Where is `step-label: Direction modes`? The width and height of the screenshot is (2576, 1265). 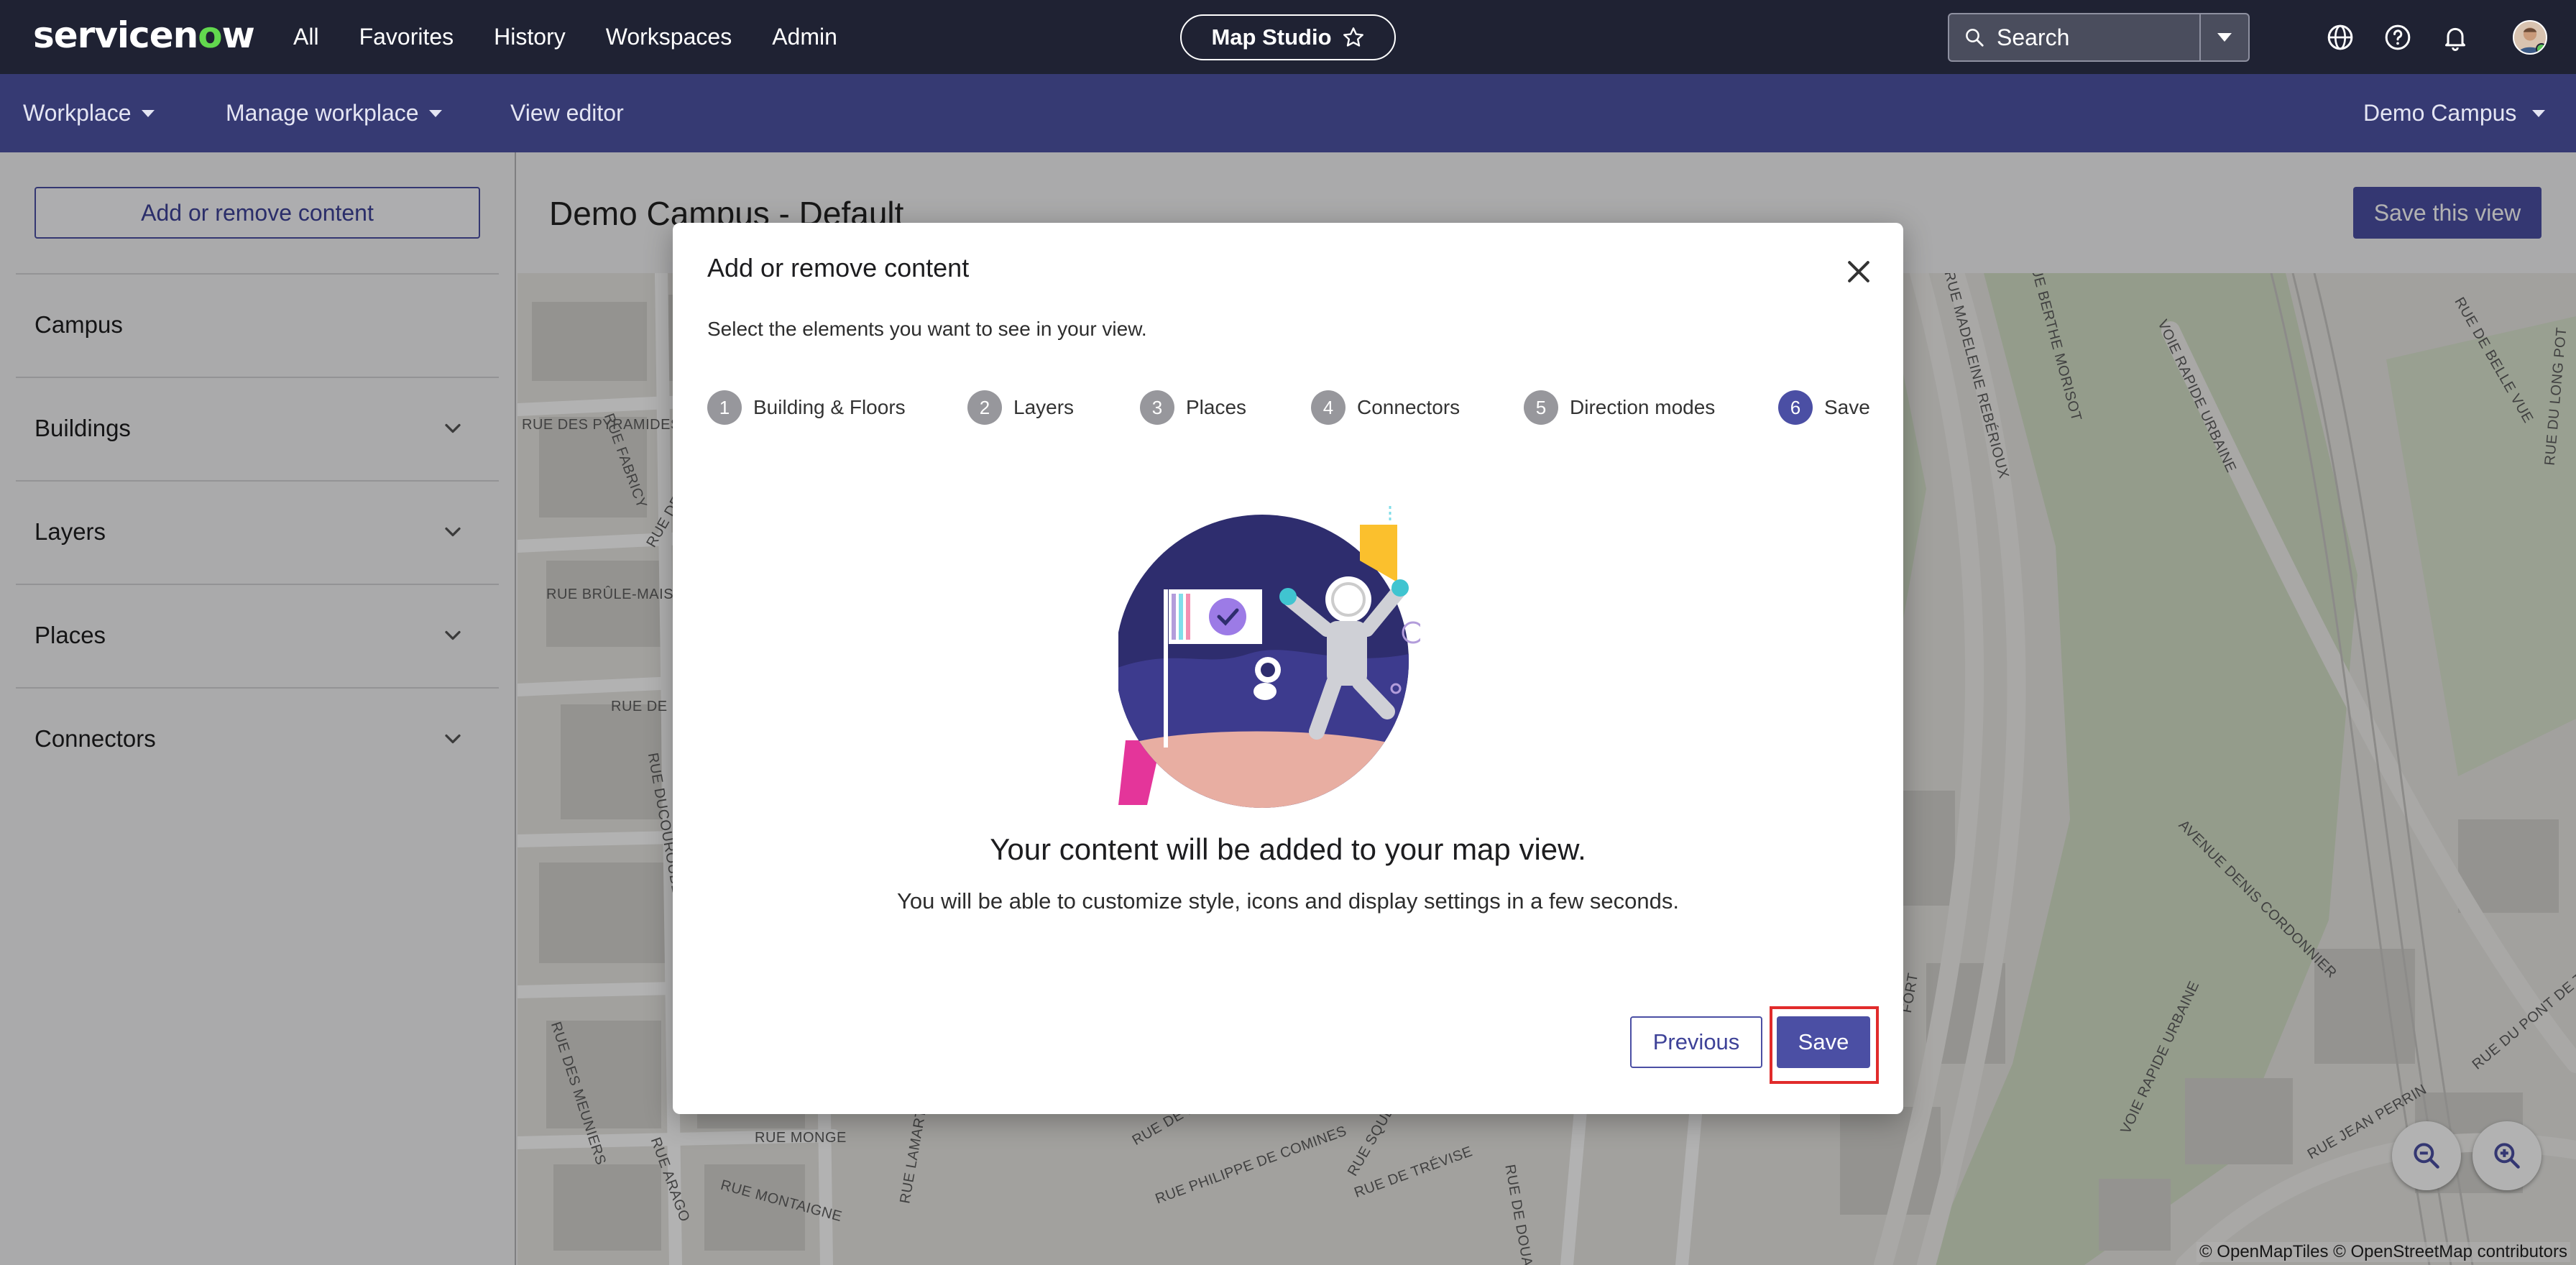
step-label: Direction modes is located at coordinates (1643, 407).